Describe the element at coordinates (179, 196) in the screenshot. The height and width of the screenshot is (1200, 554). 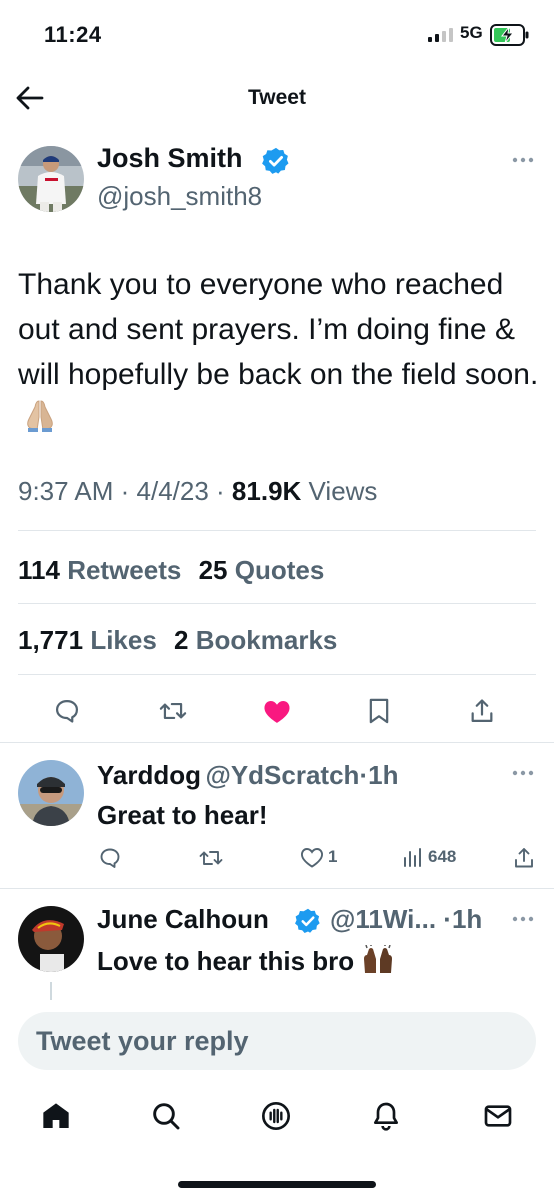
I see `author-handle: @josh_smith8` at that location.